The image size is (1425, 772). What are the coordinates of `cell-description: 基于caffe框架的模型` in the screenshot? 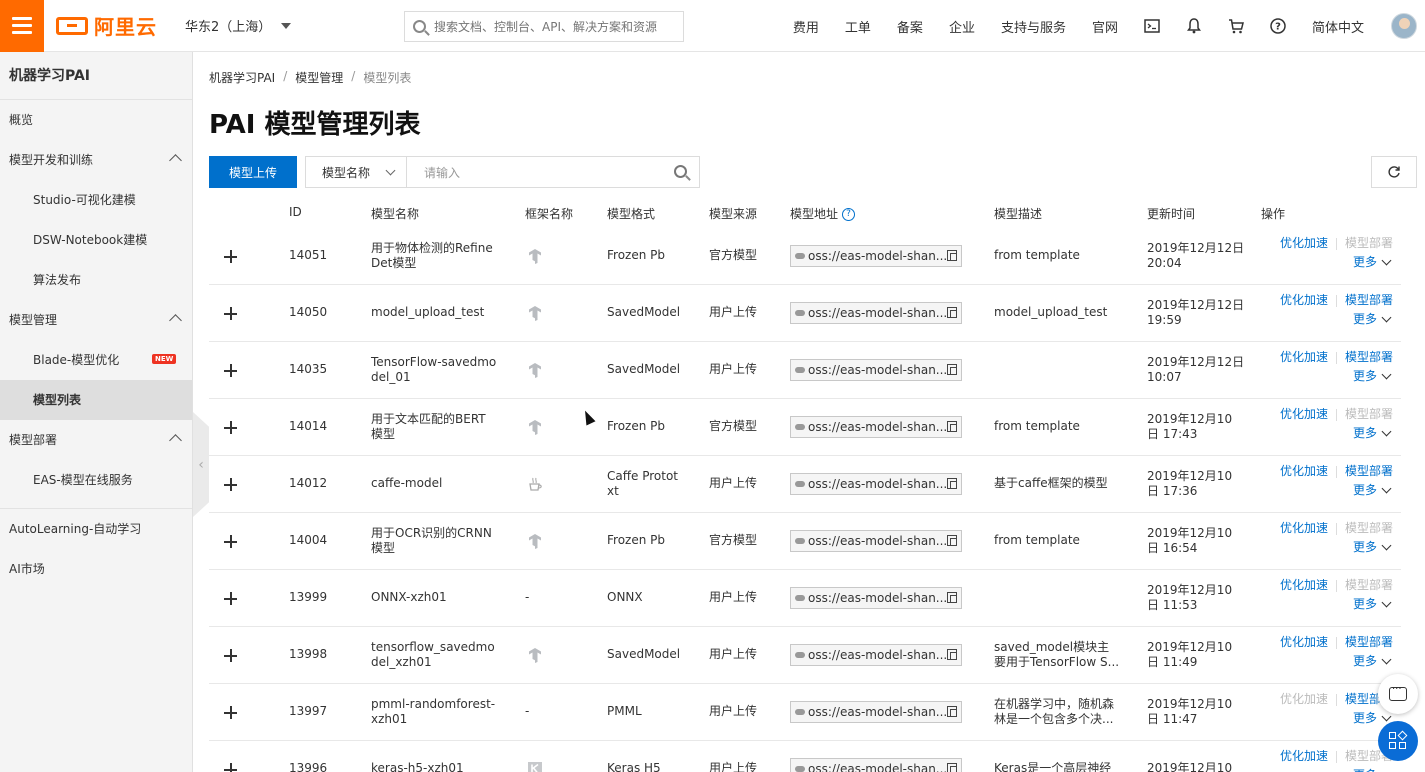 It's located at (1051, 483).